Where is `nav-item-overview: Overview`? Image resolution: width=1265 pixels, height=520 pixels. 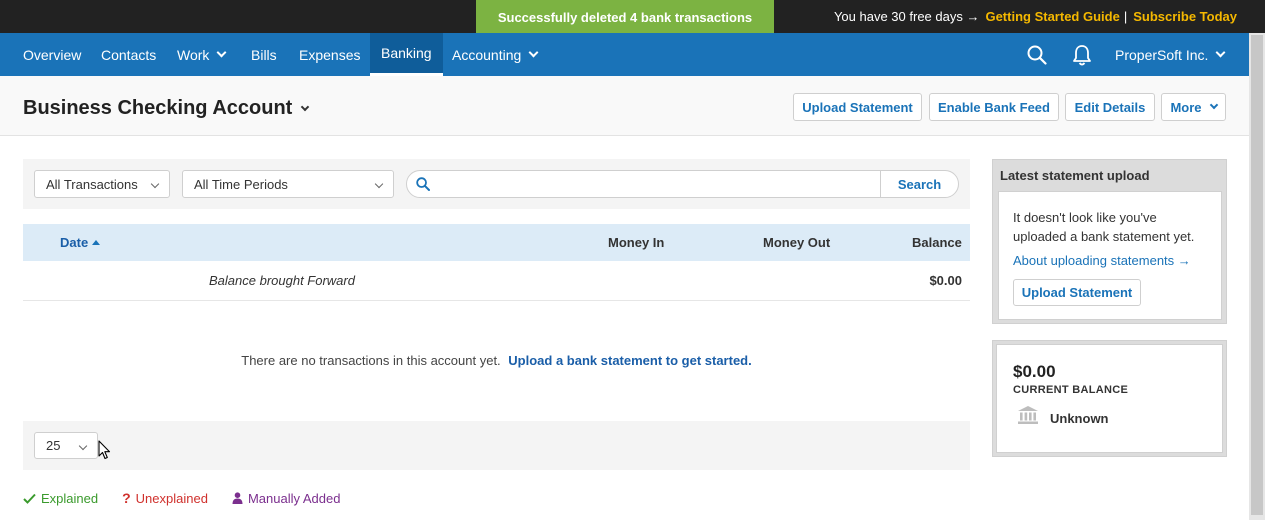
nav-item-overview: Overview is located at coordinates (52, 54).